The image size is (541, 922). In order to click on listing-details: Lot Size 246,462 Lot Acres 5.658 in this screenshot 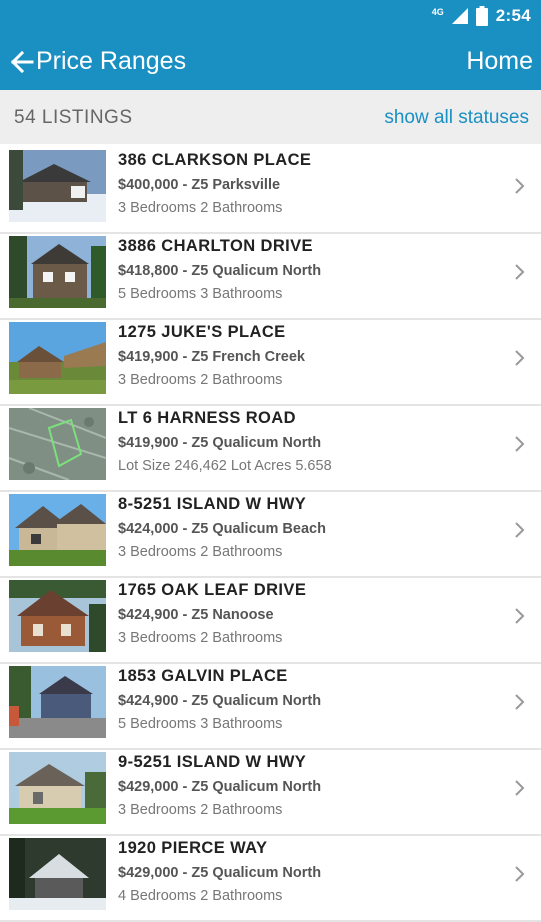, I will do `click(225, 466)`.